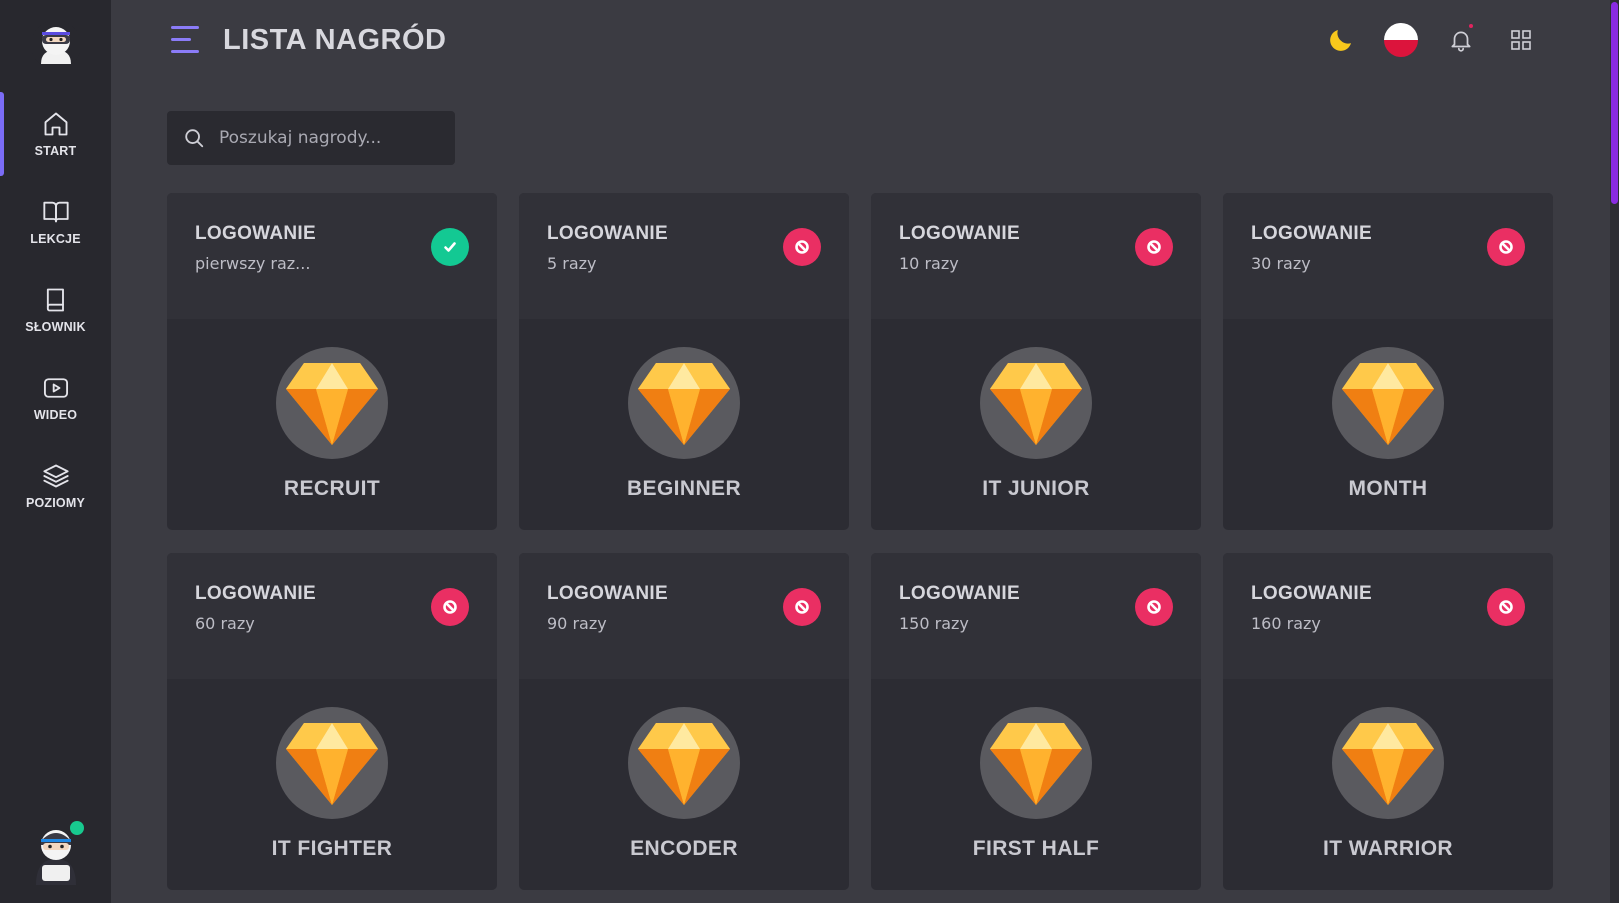  What do you see at coordinates (934, 623) in the screenshot?
I see `reward-requirement: 150 razy` at bounding box center [934, 623].